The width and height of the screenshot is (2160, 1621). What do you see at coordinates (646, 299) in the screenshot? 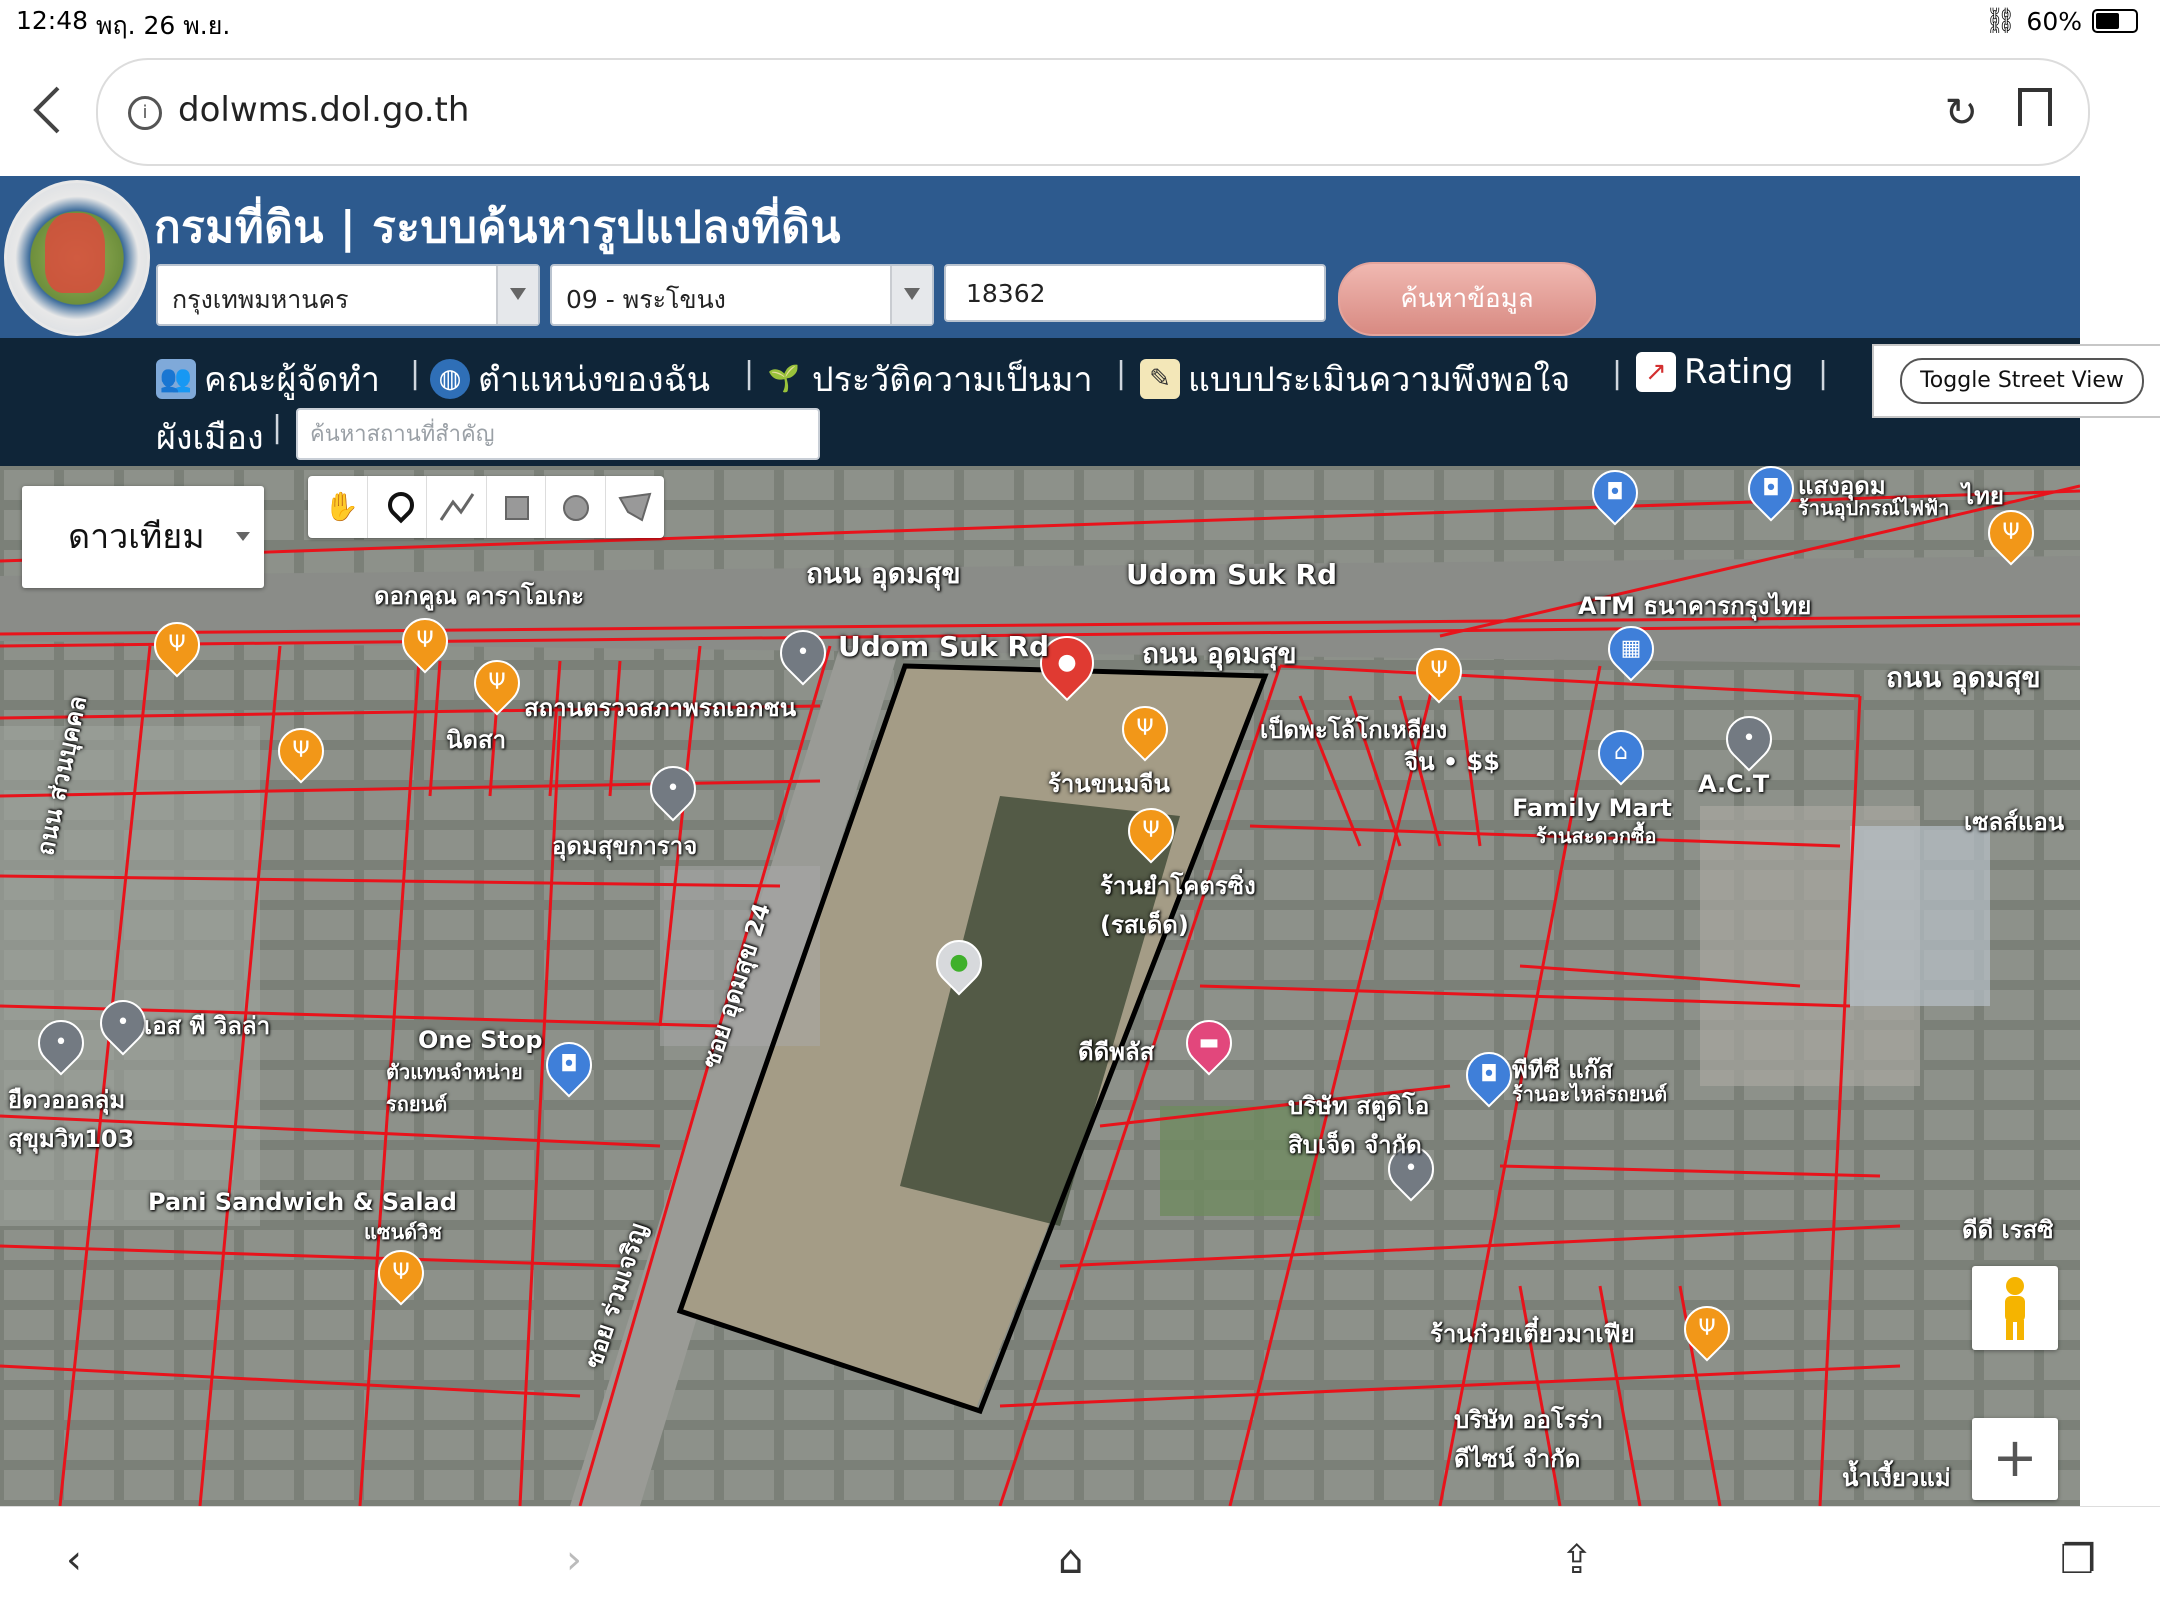
I see `district-value: 09 - พระโขนง` at bounding box center [646, 299].